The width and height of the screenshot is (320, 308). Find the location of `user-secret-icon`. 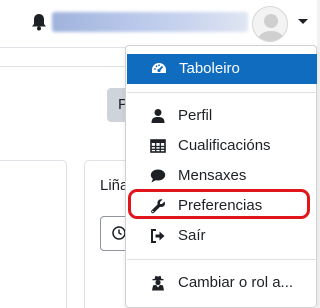

user-secret-icon is located at coordinates (158, 283).